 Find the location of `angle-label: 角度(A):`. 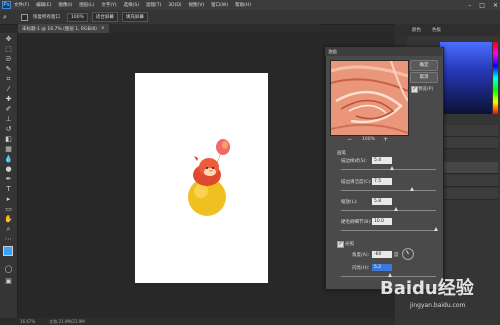

angle-label: 角度(A): is located at coordinates (361, 255).